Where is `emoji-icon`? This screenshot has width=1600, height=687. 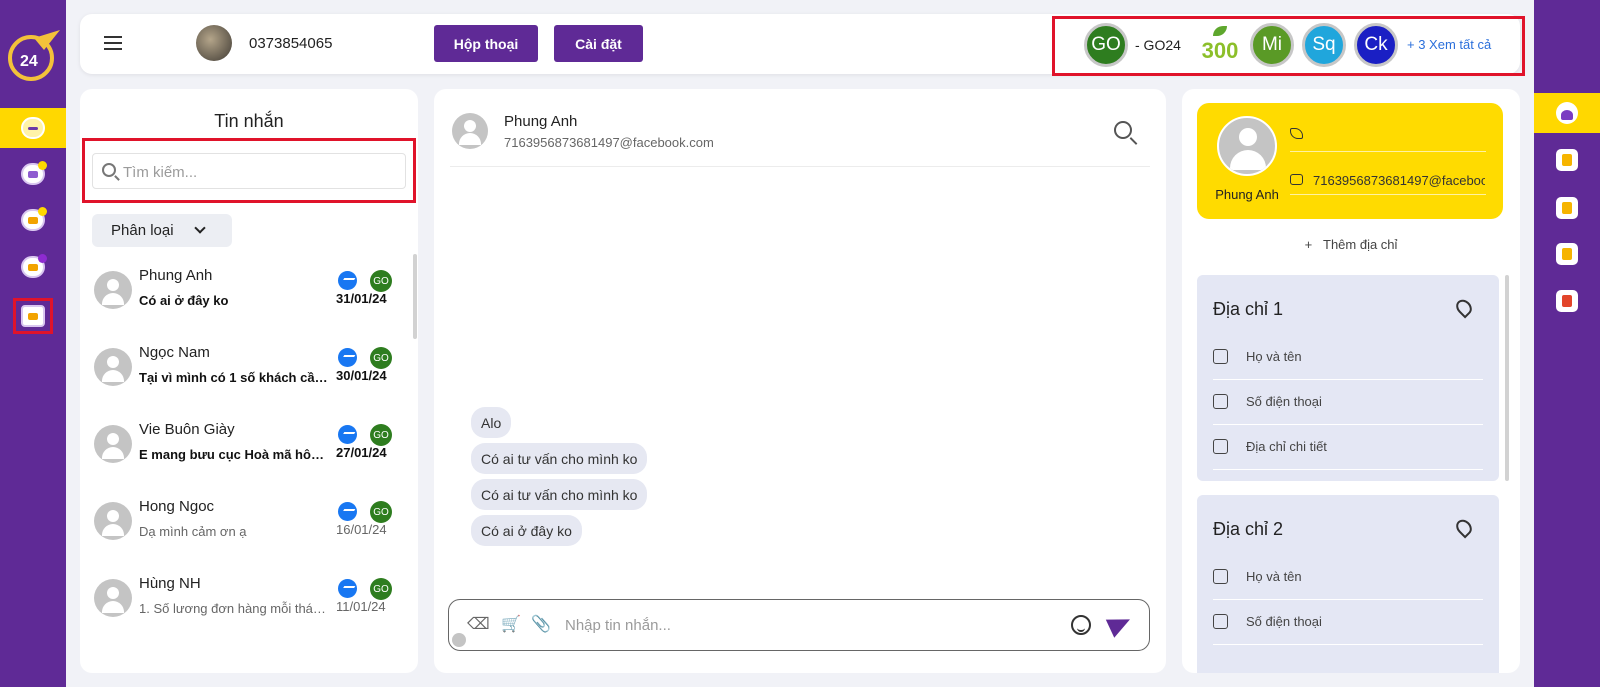
emoji-icon is located at coordinates (1081, 625).